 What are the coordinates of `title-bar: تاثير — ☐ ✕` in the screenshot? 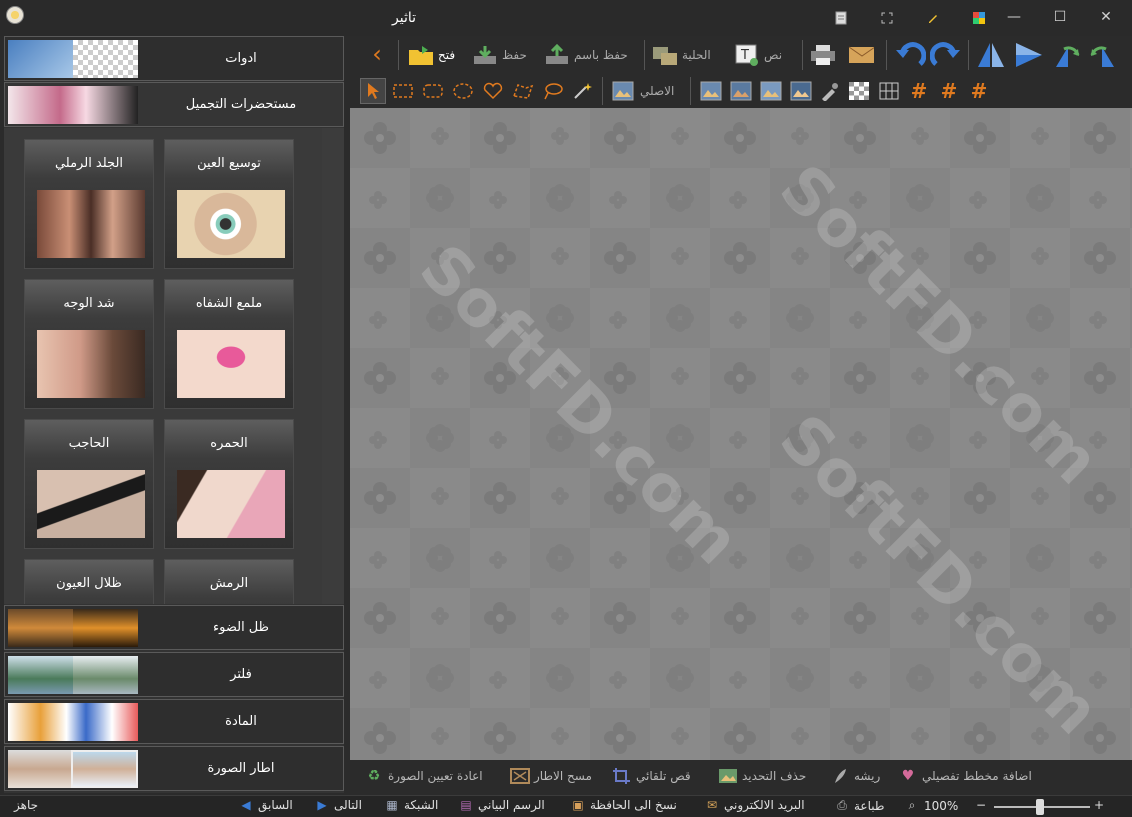 It's located at (566, 18).